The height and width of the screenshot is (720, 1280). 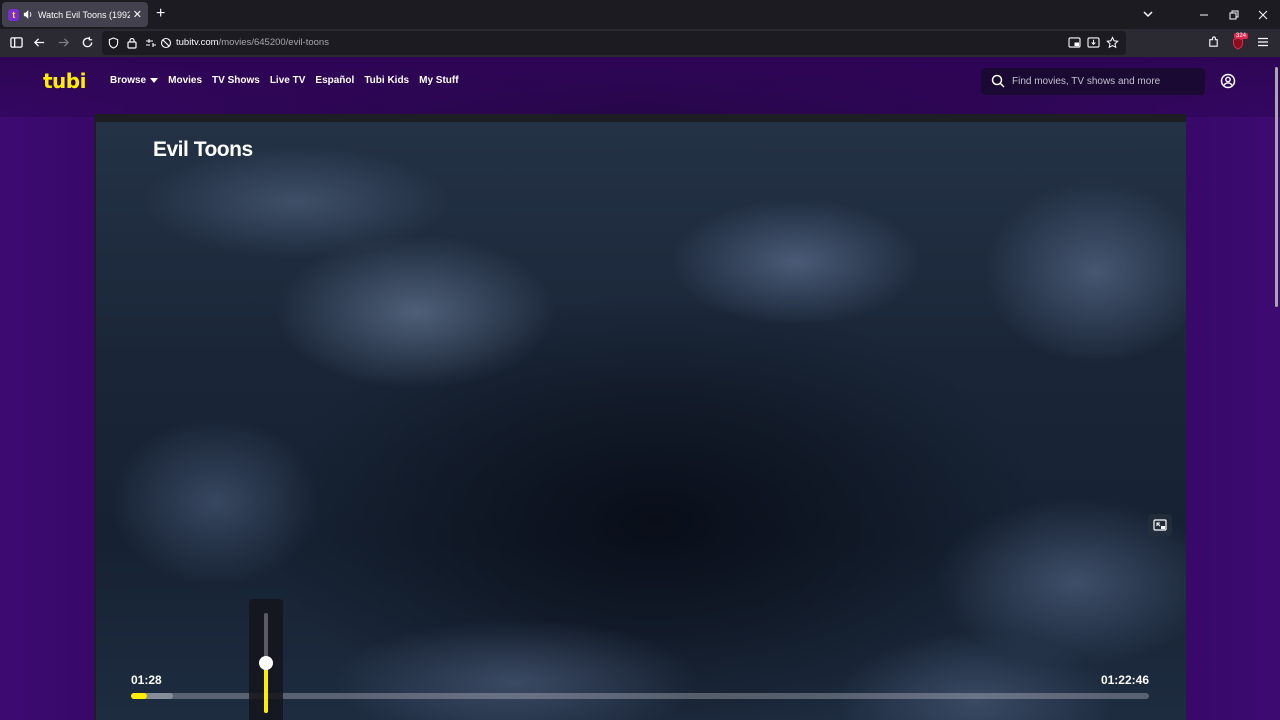 What do you see at coordinates (151, 43) in the screenshot?
I see `permissions-icon` at bounding box center [151, 43].